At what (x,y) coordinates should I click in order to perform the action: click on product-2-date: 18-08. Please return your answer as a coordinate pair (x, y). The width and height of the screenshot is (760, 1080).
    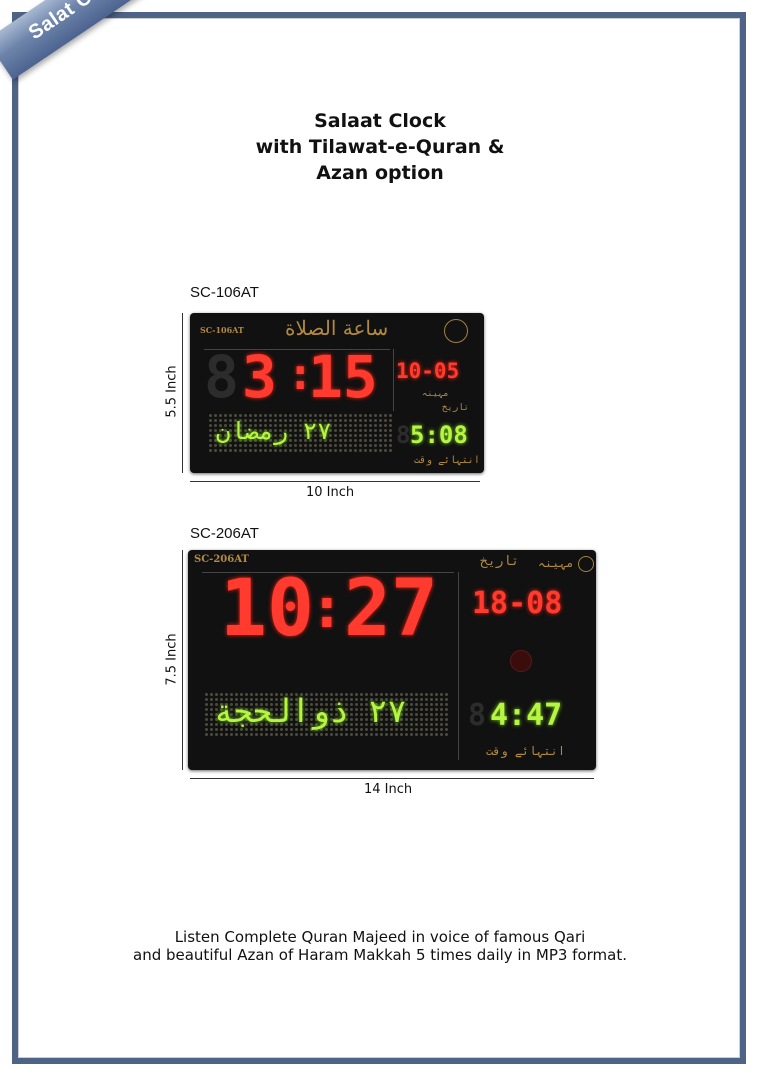
    Looking at the image, I should click on (517, 603).